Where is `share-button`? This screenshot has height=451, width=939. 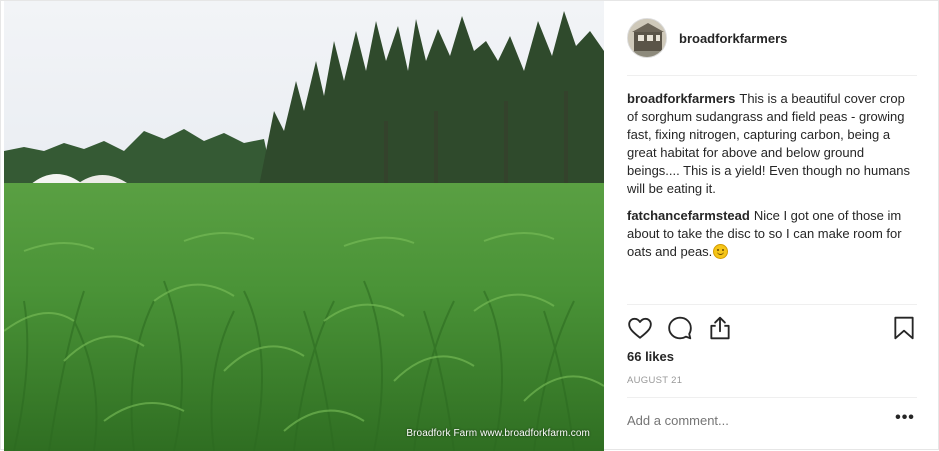
share-button is located at coordinates (721, 329).